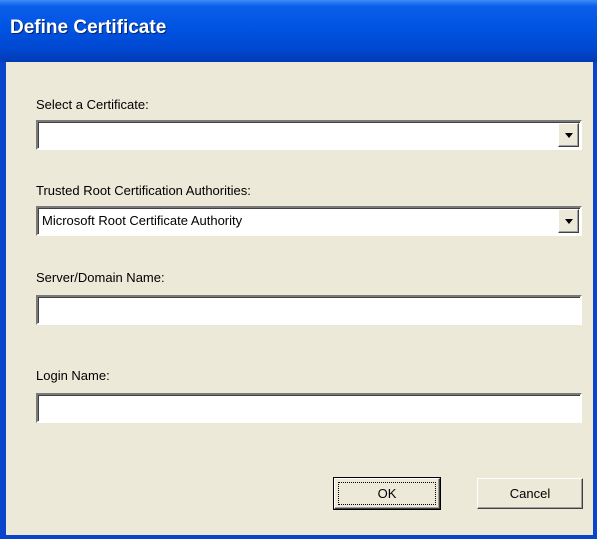  Describe the element at coordinates (309, 408) in the screenshot. I see `login-name-field` at that location.